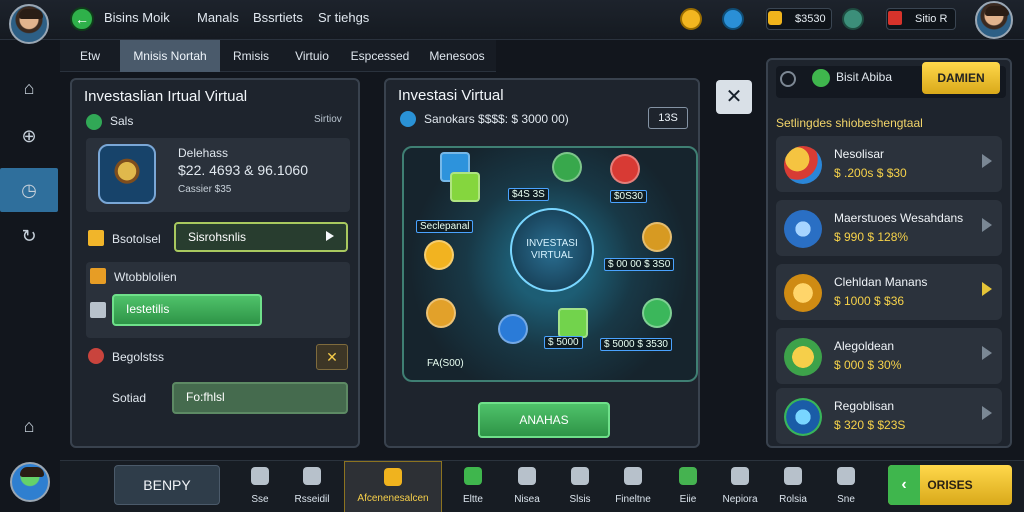  I want to click on label-top-center: $4S 3S, so click(528, 194).